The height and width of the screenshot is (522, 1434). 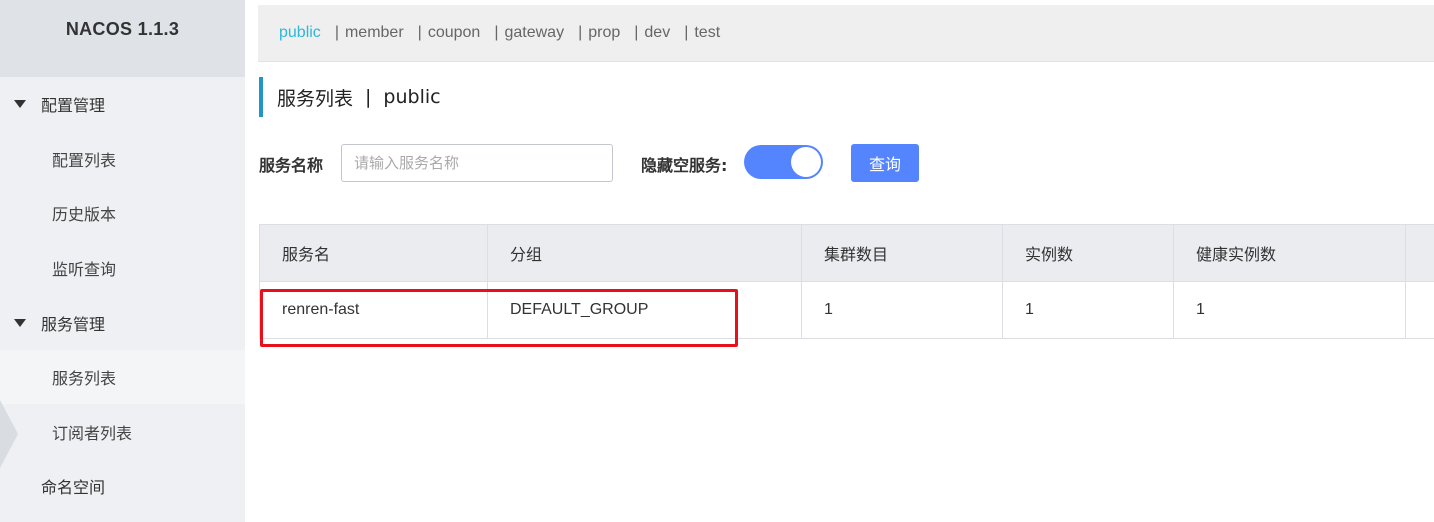 I want to click on cell-cluster-count: 1, so click(x=901, y=310).